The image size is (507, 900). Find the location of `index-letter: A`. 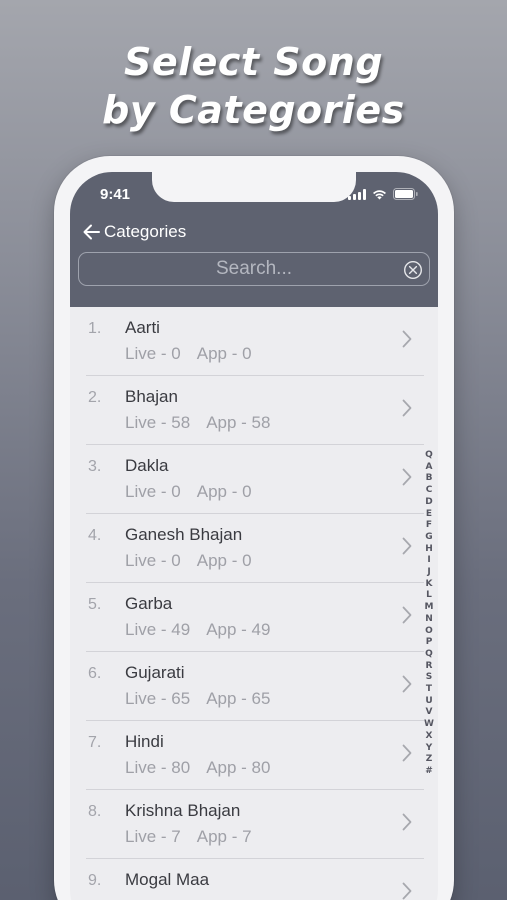

index-letter: A is located at coordinates (429, 468).